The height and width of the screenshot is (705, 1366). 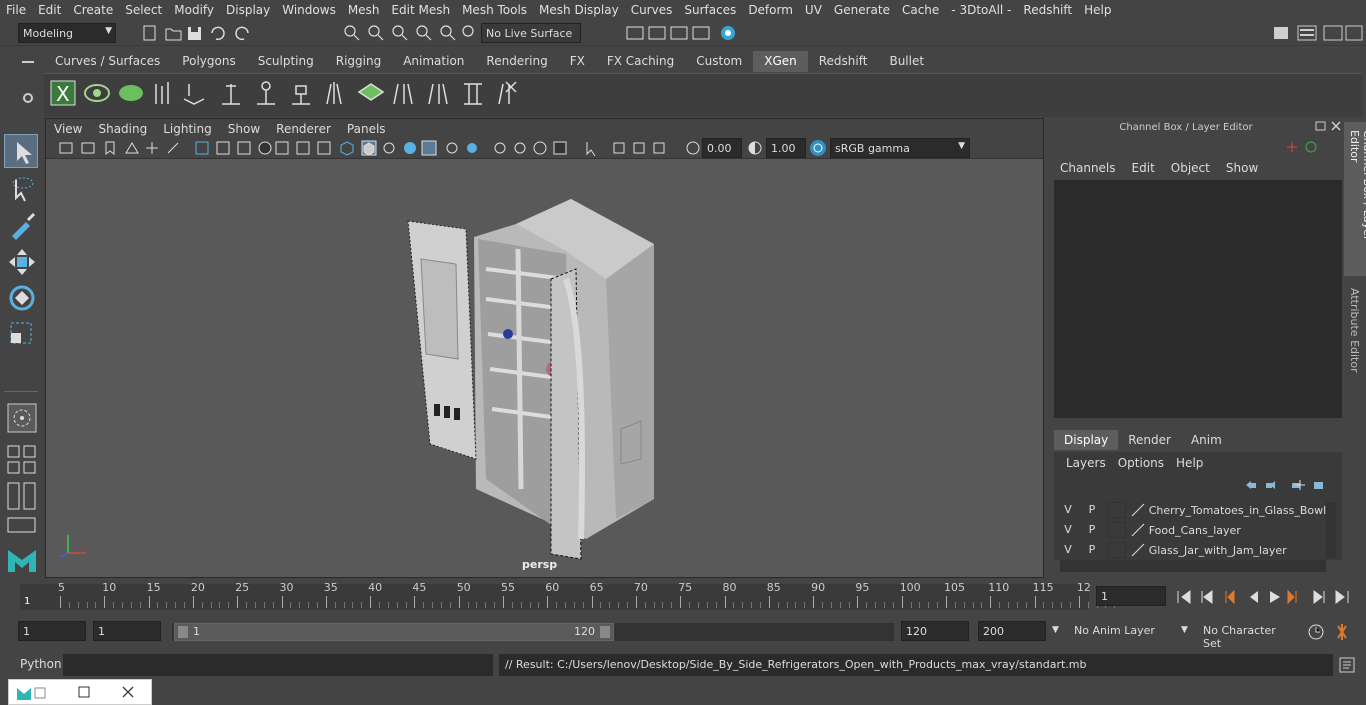 I want to click on tab-fx-caching: FX Caching, so click(x=640, y=61).